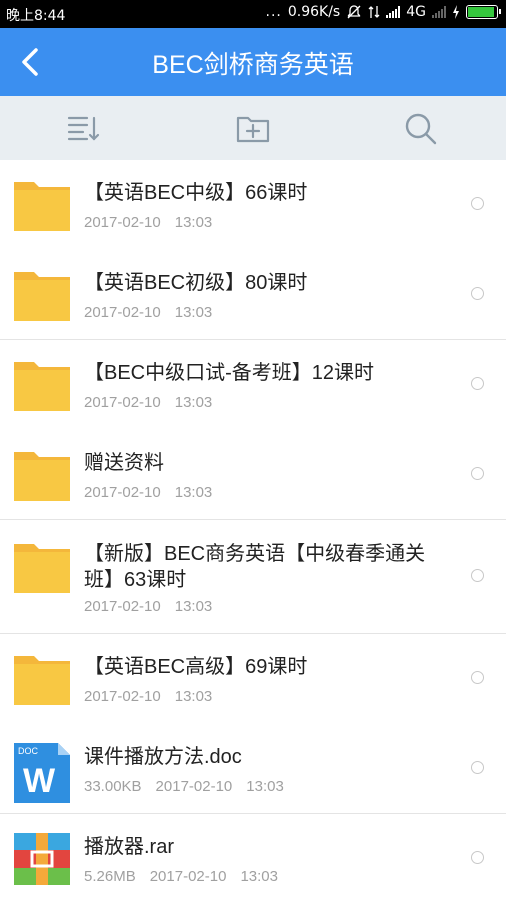 Image resolution: width=506 pixels, height=904 pixels. Describe the element at coordinates (39, 781) in the screenshot. I see `doc-letter: W` at that location.